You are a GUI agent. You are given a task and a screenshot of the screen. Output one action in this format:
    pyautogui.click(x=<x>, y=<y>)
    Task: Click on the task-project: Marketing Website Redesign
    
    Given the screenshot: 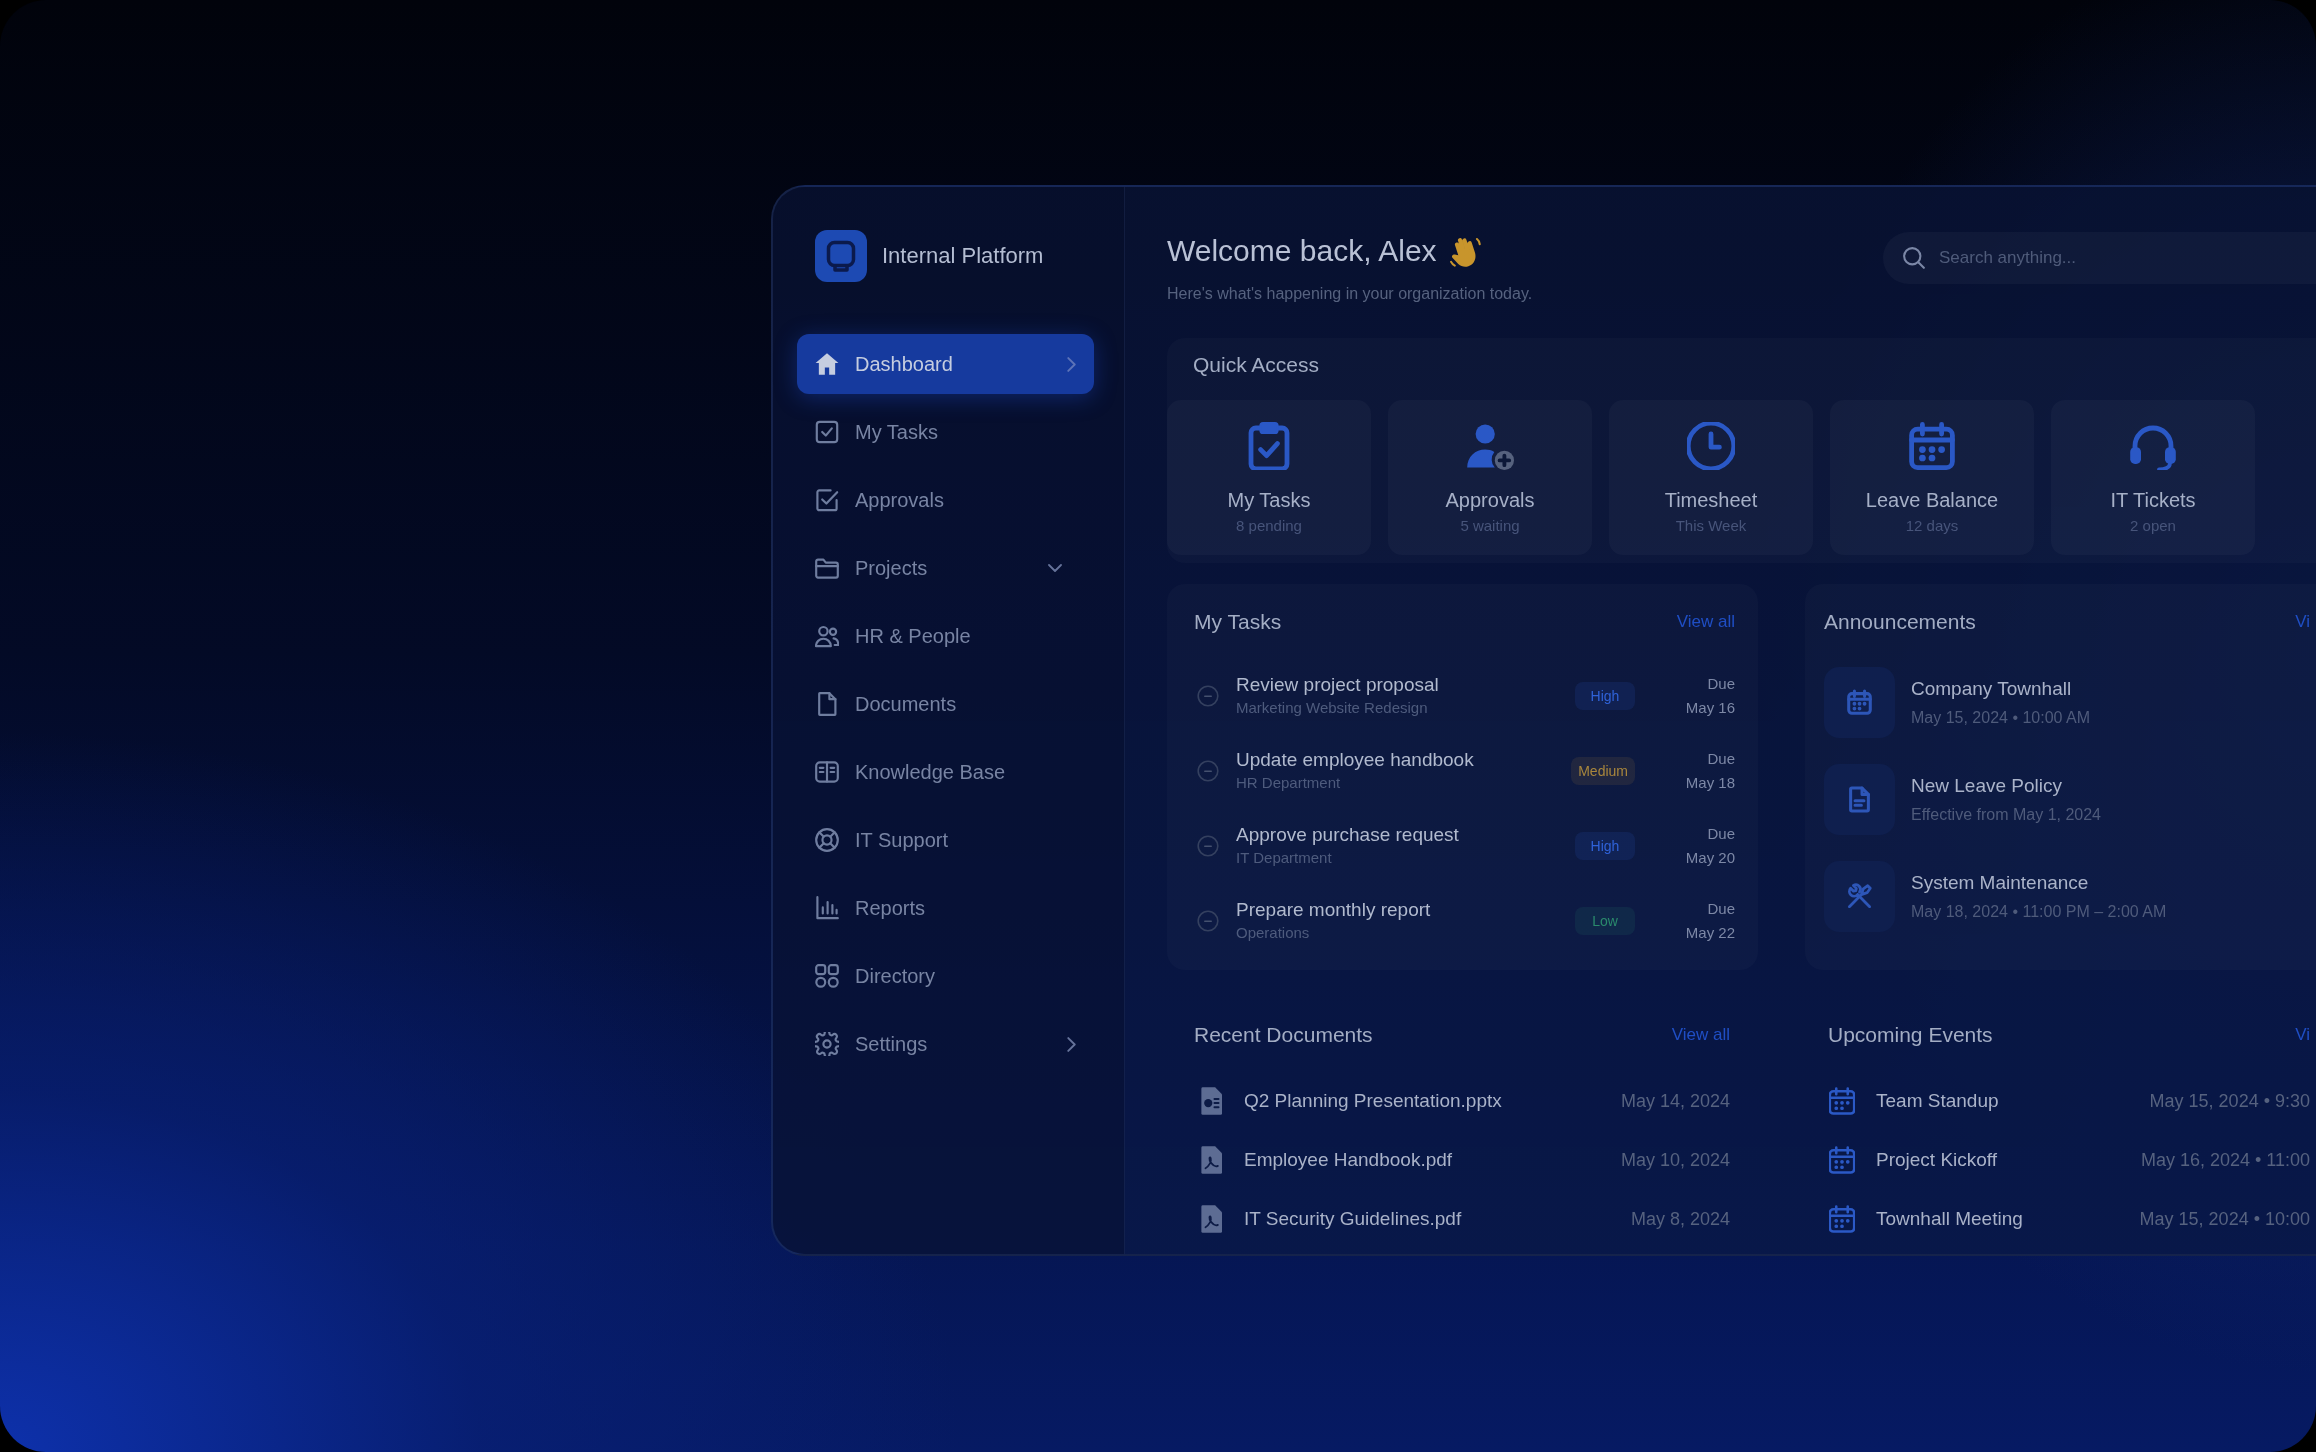 What is the action you would take?
    pyautogui.click(x=1332, y=708)
    